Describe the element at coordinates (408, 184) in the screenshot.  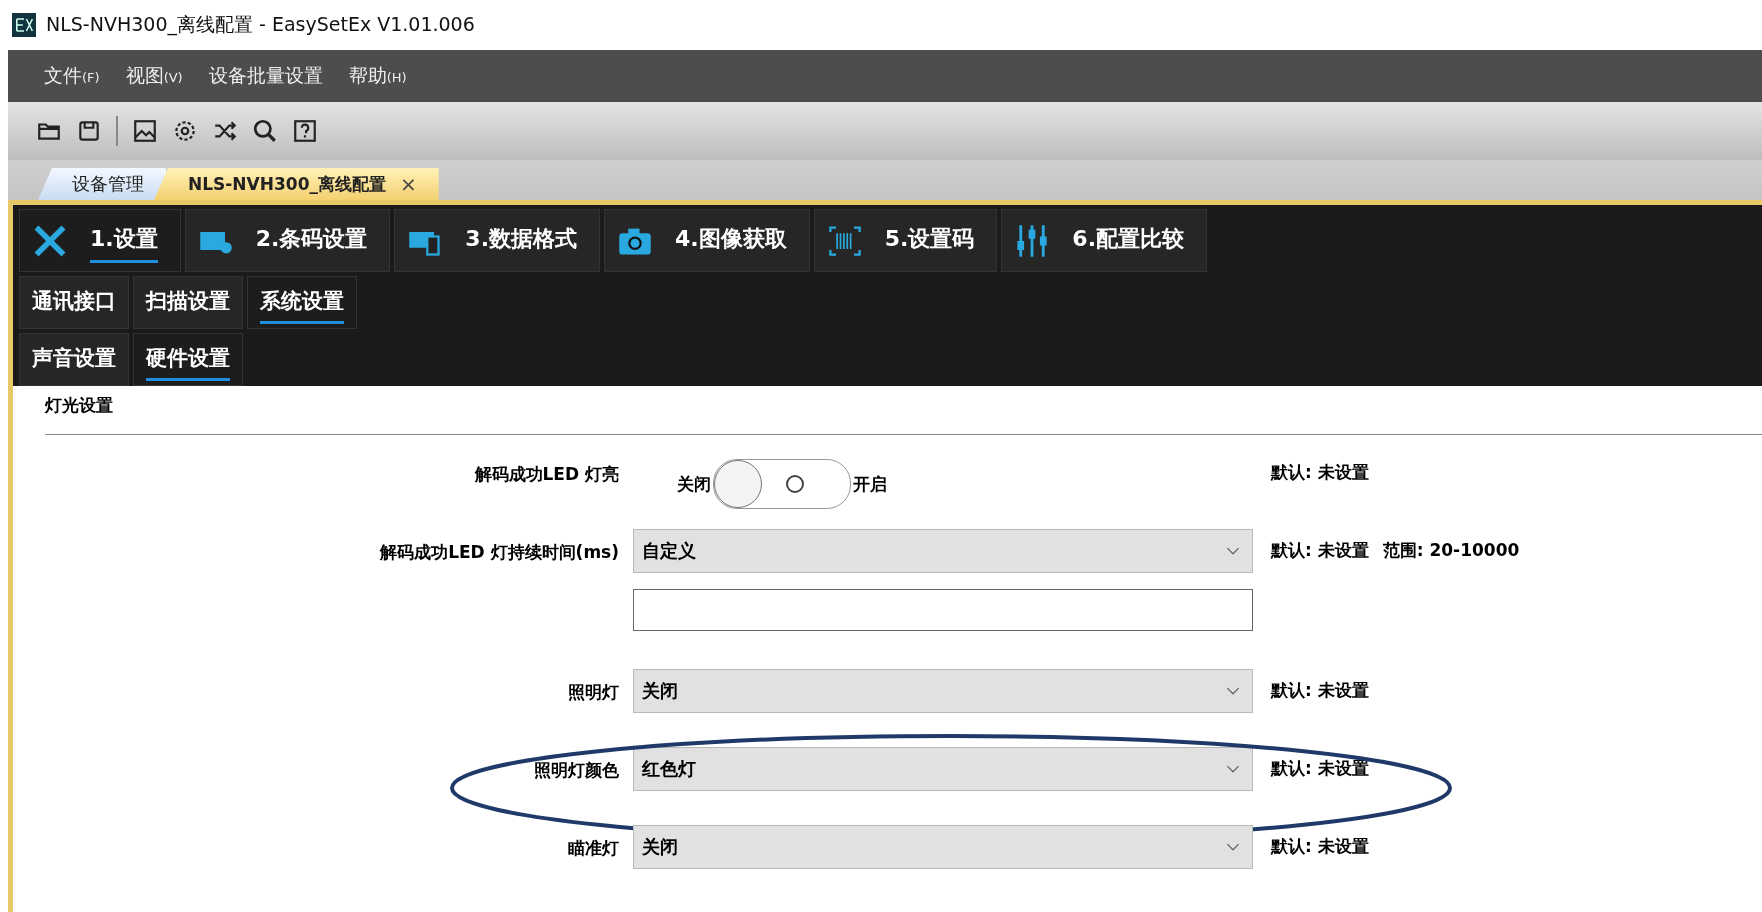
I see `close-icon: ×` at that location.